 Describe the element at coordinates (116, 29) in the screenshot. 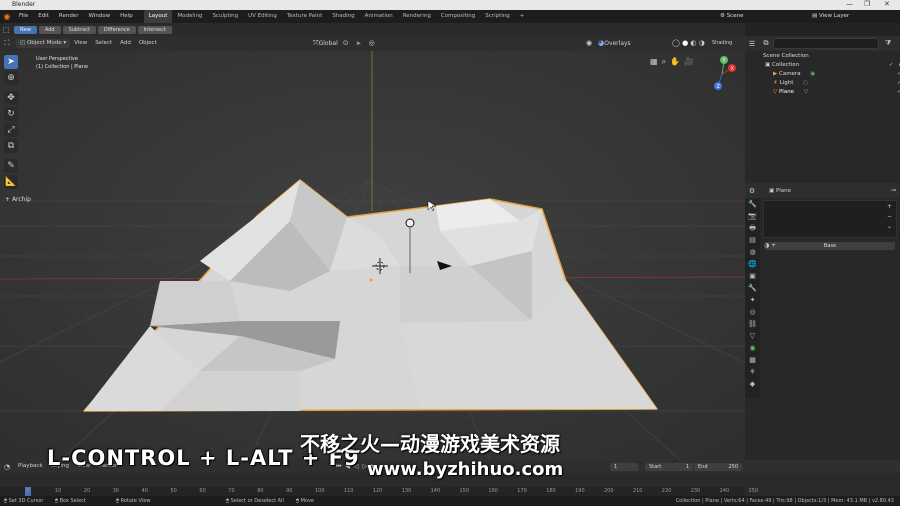

I see `mode-difference-button: Difference` at that location.